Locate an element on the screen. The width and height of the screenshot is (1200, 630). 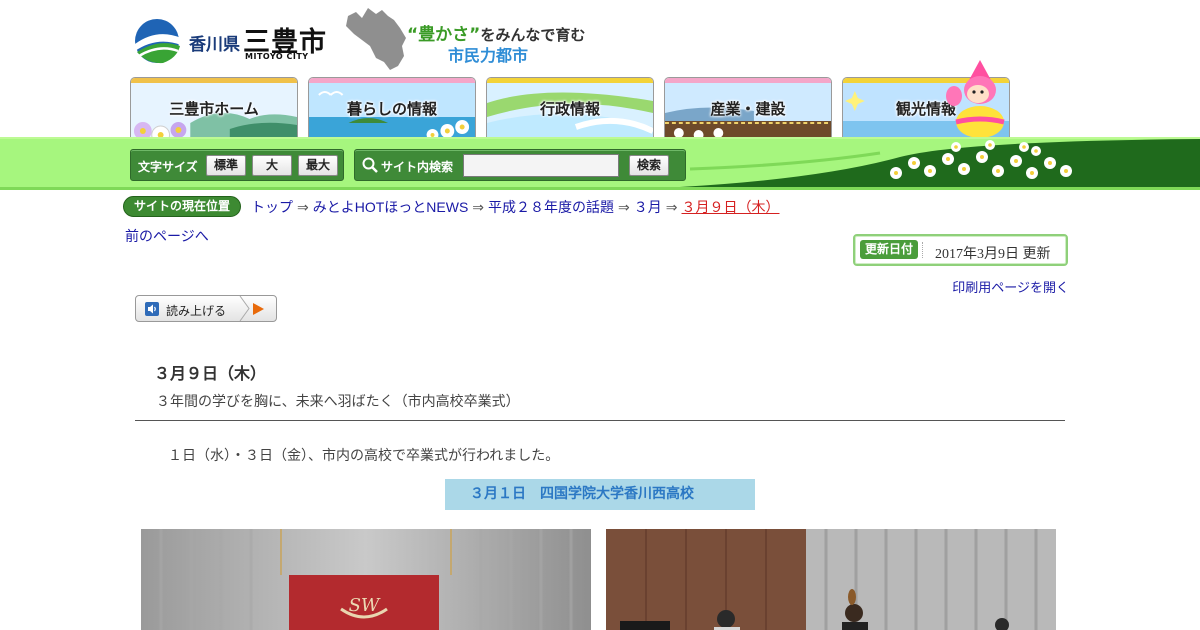
breadcrumb-badge: サイトの現在位置 is located at coordinates (182, 206).